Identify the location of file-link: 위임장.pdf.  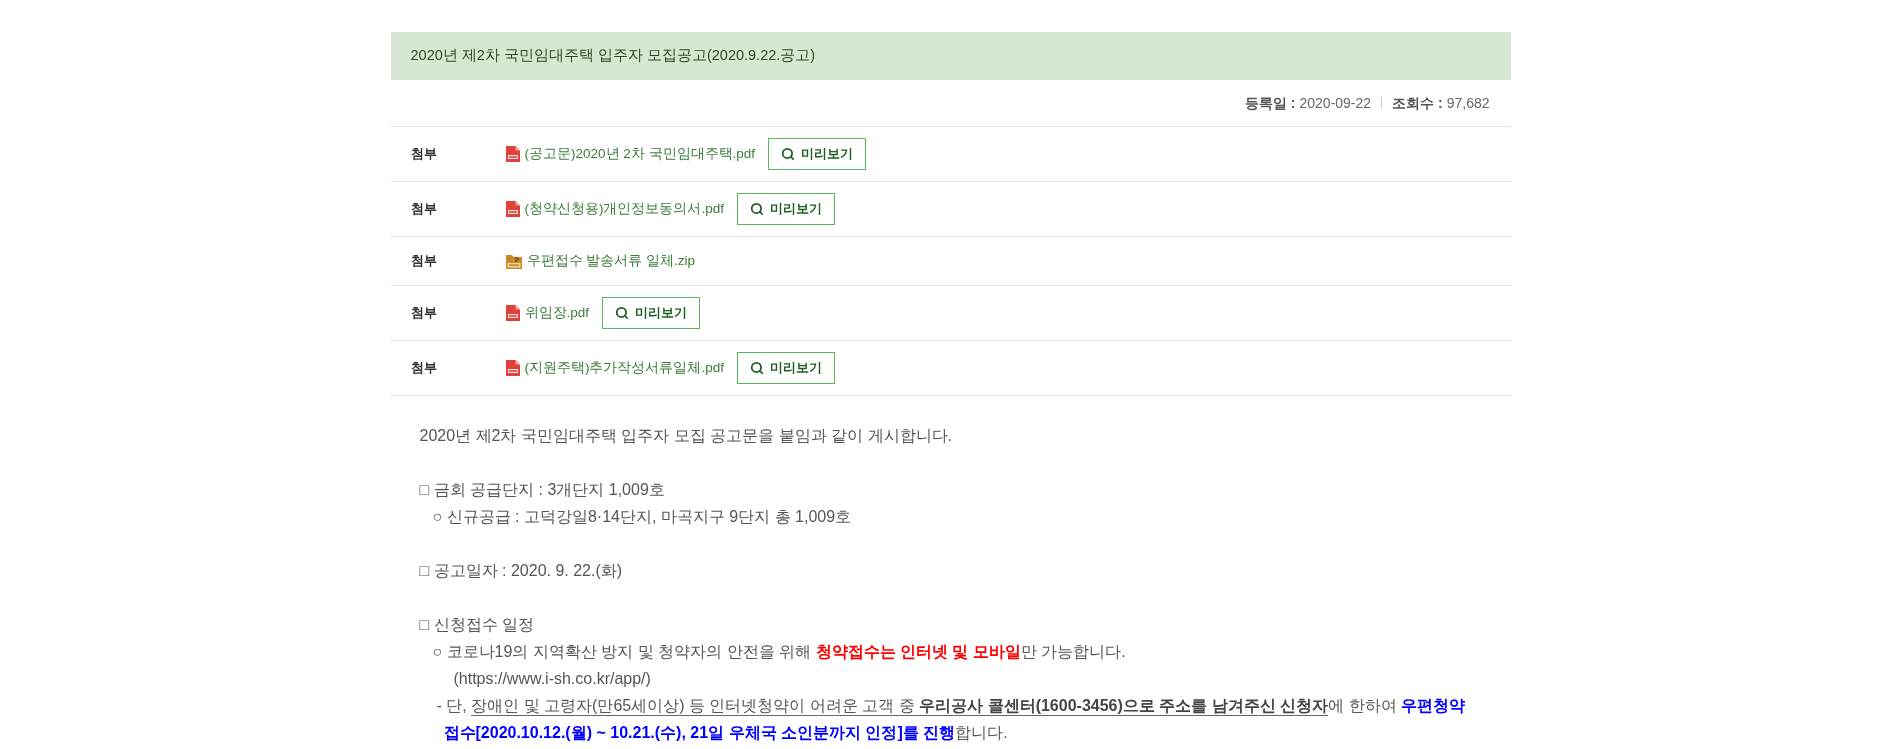
(557, 313).